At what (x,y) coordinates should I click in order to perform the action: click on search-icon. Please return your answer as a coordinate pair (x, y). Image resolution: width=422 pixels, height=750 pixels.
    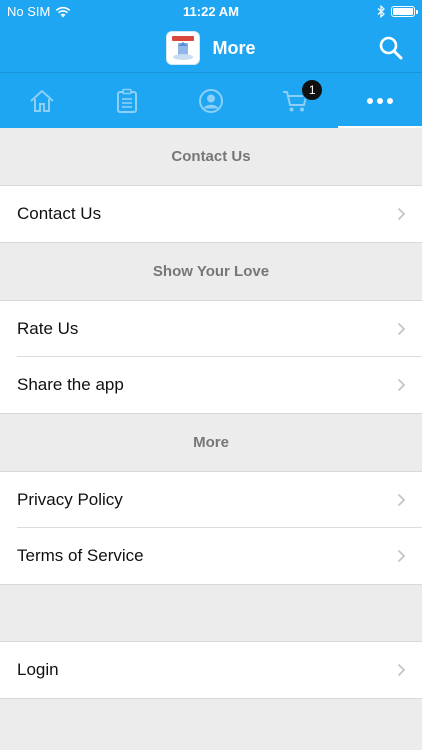
    Looking at the image, I should click on (391, 48).